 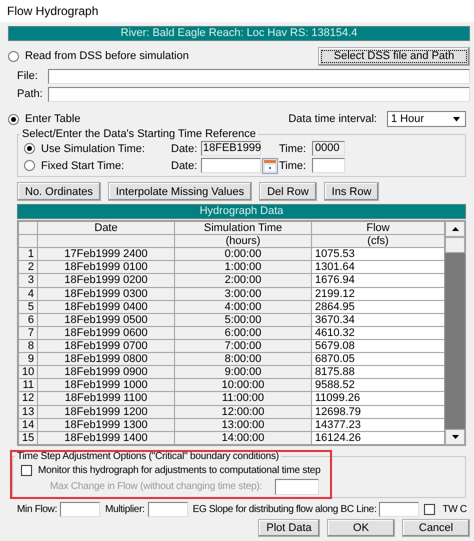 What do you see at coordinates (378, 319) in the screenshot?
I see `table-cell: 3670.34` at bounding box center [378, 319].